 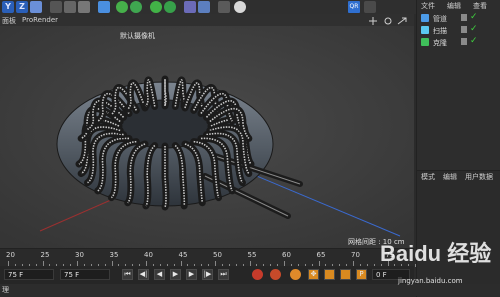 I want to click on position-key-button: ✥, so click(x=313, y=274).